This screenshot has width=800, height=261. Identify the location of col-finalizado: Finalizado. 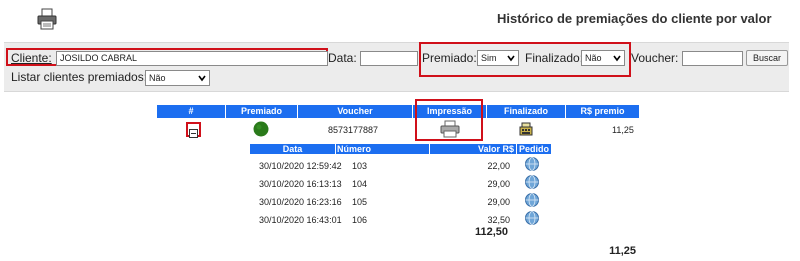
(525, 111).